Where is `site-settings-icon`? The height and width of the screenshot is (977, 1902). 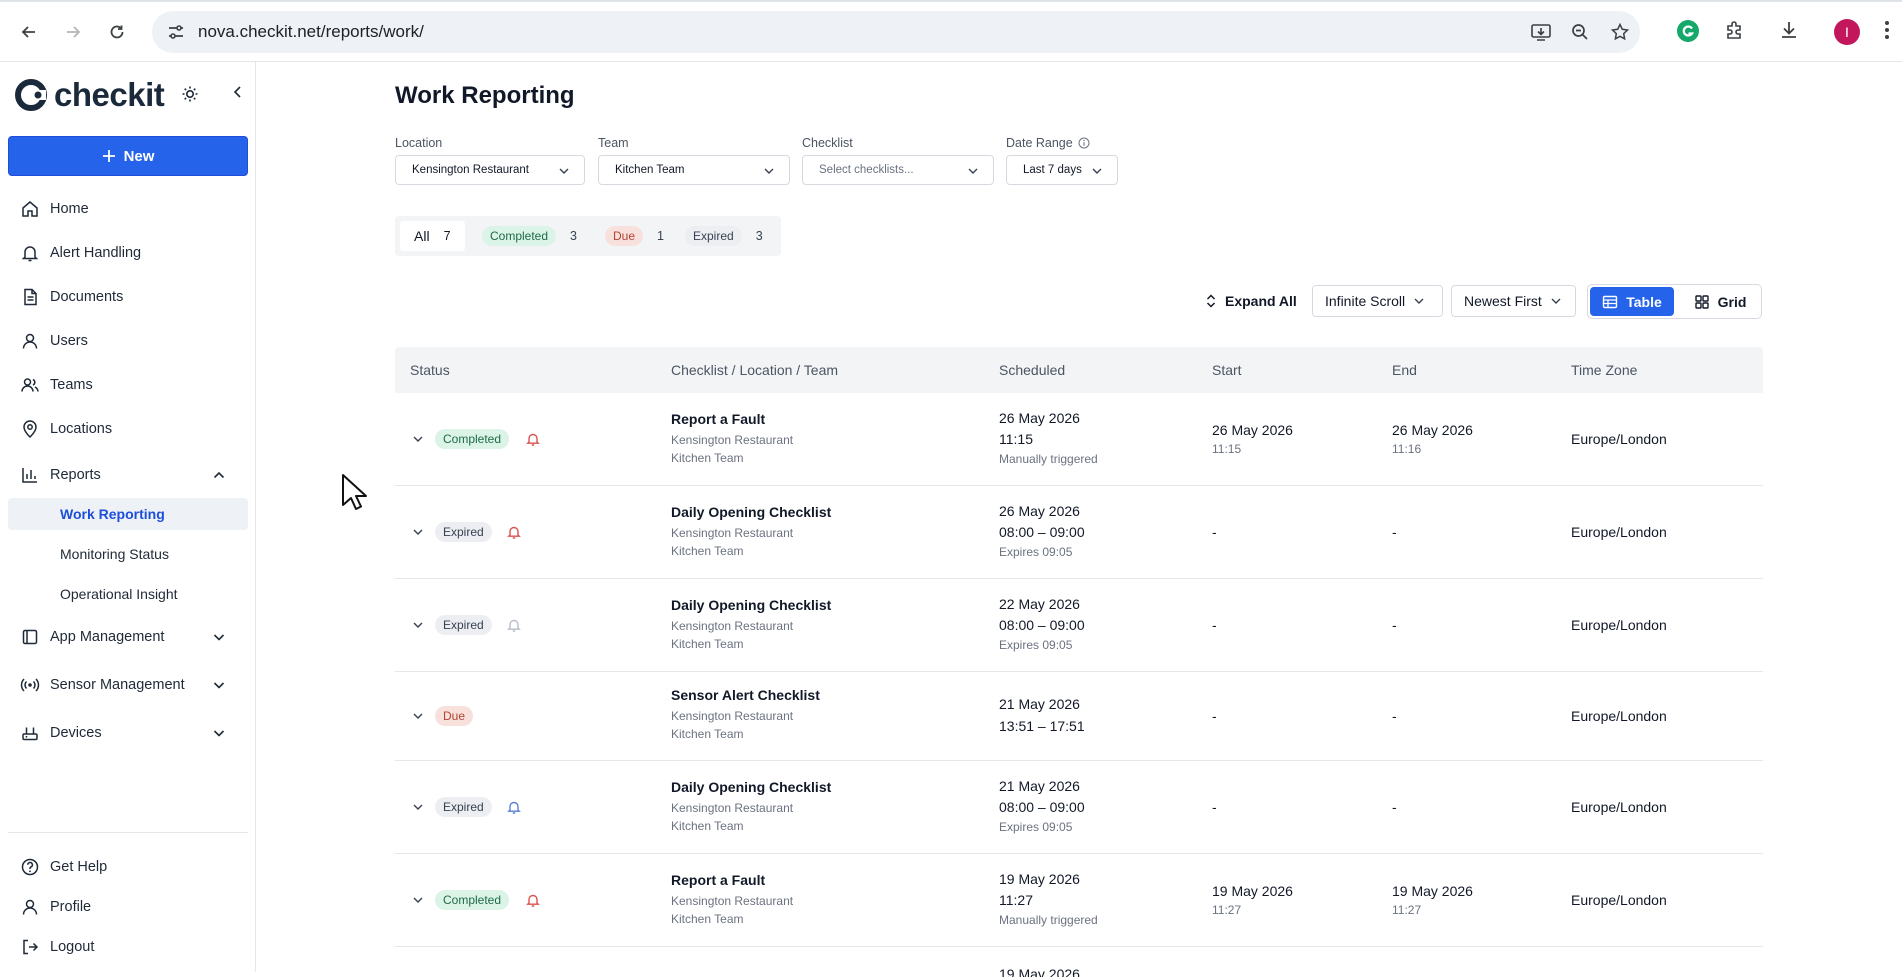 site-settings-icon is located at coordinates (176, 32).